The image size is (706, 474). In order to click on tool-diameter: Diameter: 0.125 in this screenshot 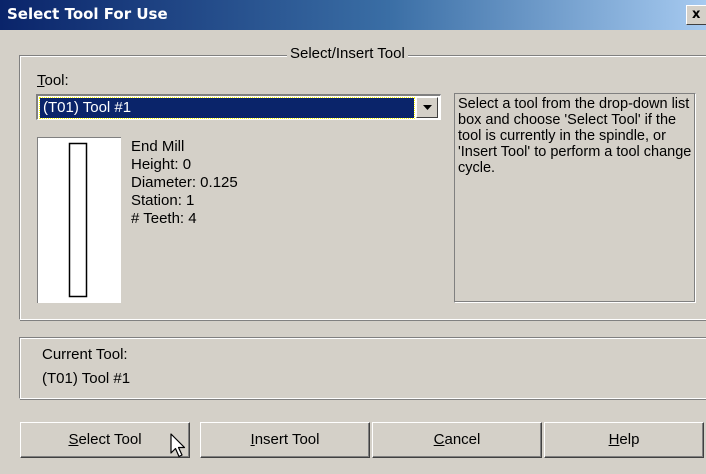, I will do `click(184, 182)`.